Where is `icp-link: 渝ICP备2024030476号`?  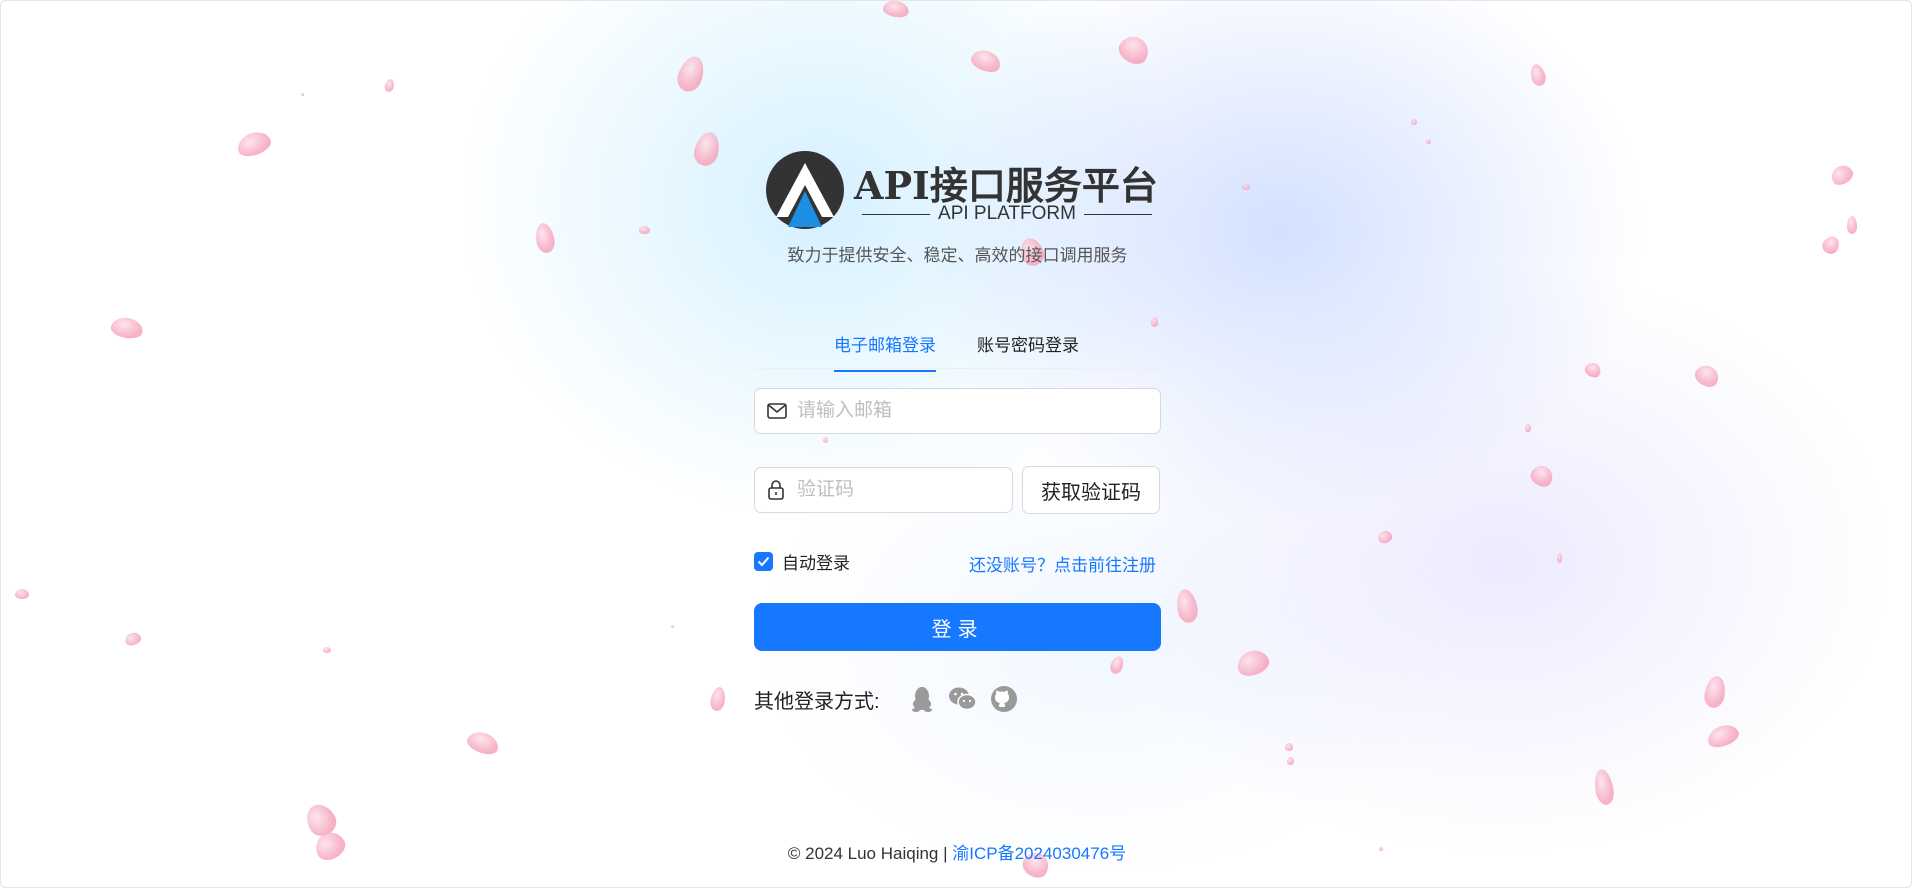
icp-link: 渝ICP备2024030476号 is located at coordinates (1039, 853).